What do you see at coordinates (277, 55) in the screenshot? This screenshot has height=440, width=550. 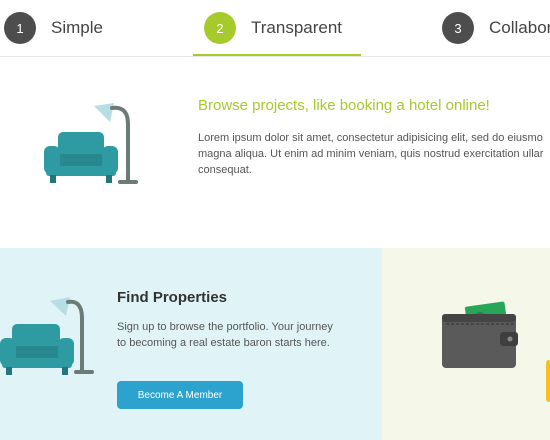 I see `active-tab-indicator` at bounding box center [277, 55].